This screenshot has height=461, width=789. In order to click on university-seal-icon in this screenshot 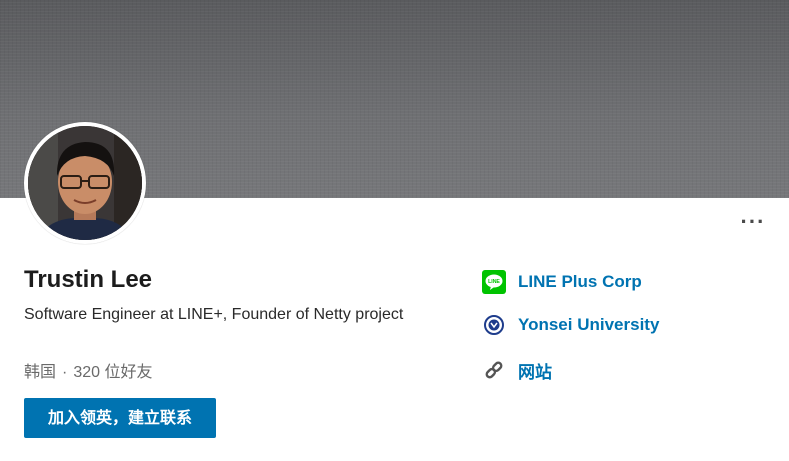, I will do `click(494, 325)`.